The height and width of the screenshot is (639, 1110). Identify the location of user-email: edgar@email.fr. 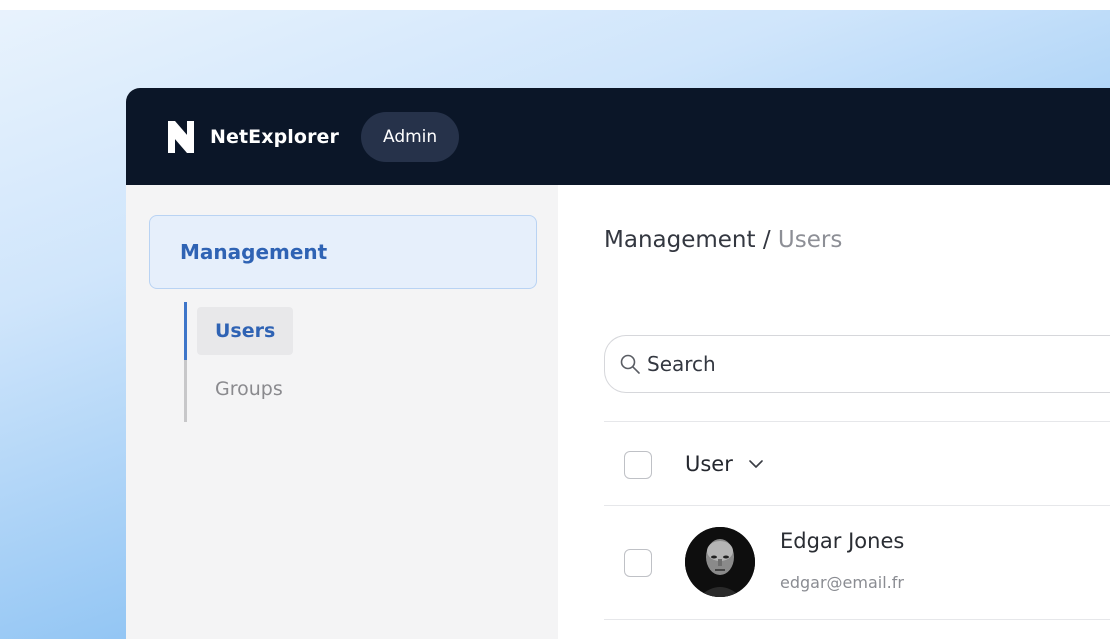
(842, 582).